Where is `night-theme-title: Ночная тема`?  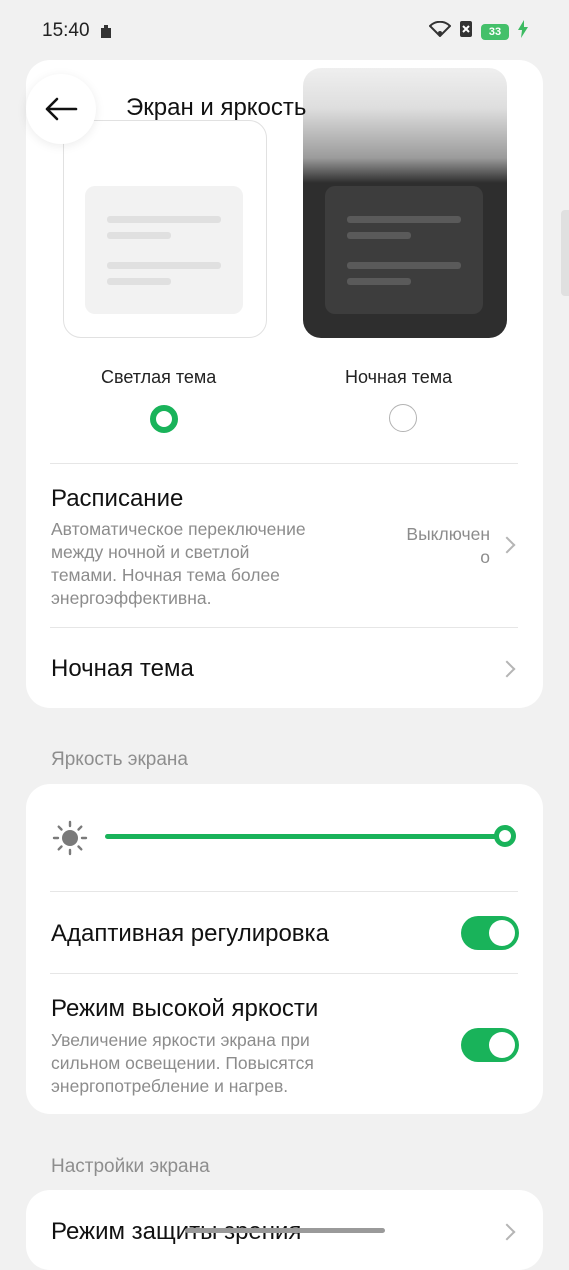
night-theme-title: Ночная тема is located at coordinates (122, 668).